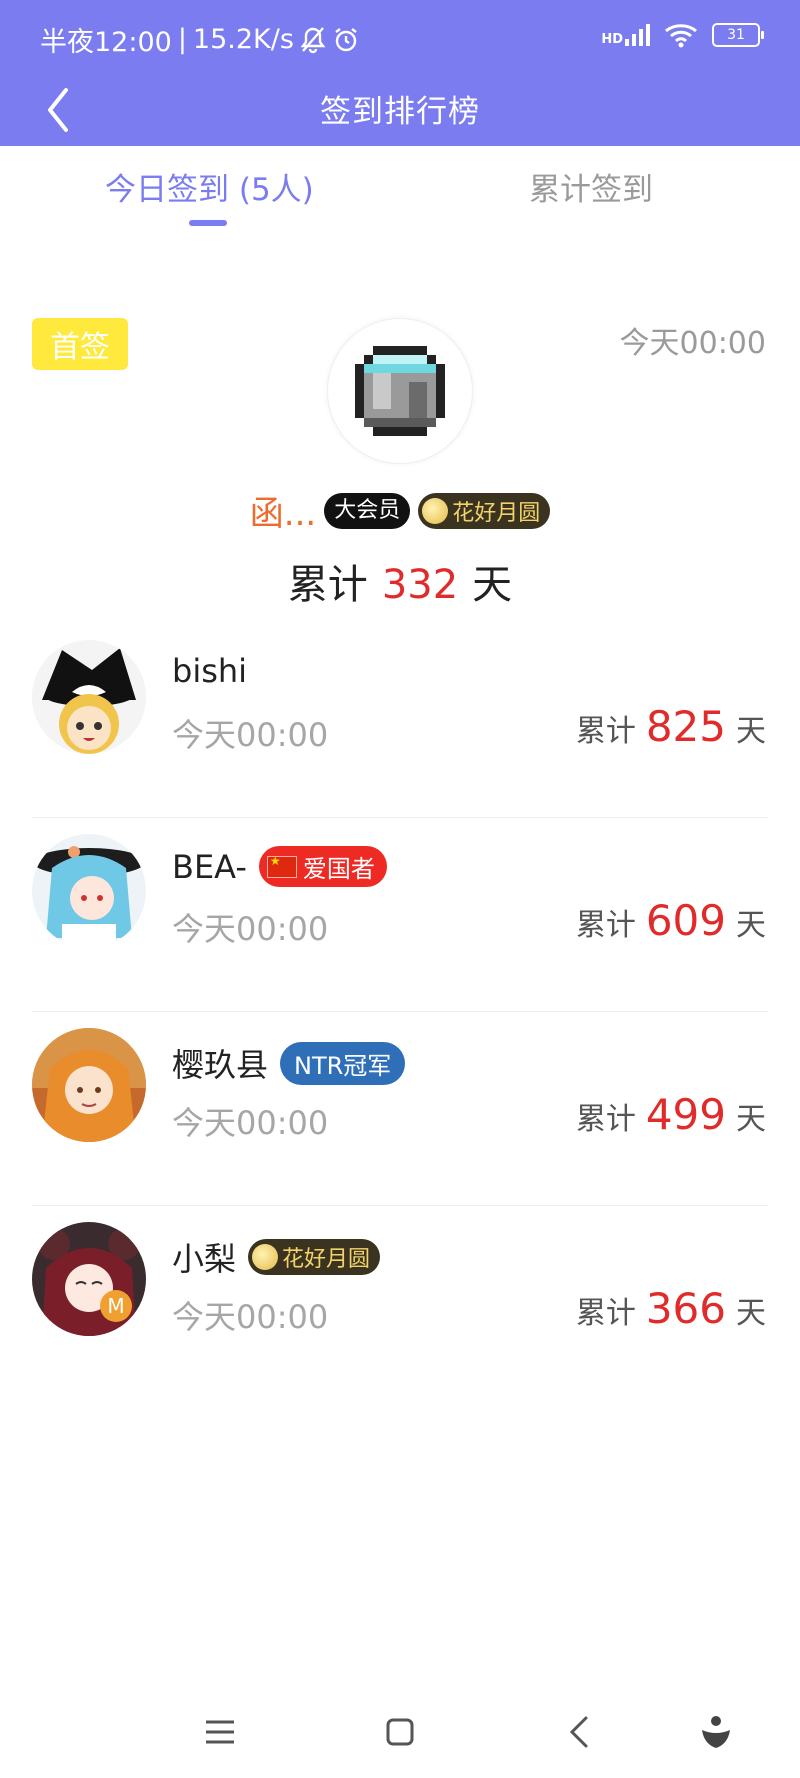 The width and height of the screenshot is (800, 1778). What do you see at coordinates (400, 721) in the screenshot?
I see `list-item: bishi 今天00:00 累计 825 天` at bounding box center [400, 721].